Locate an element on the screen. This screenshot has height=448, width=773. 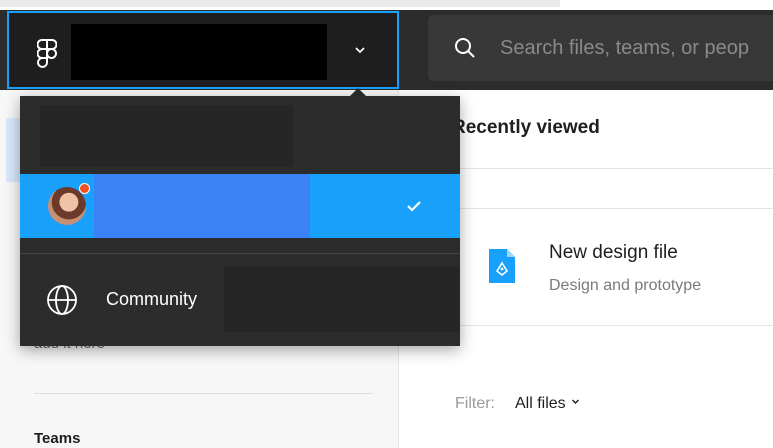
menu-item-community: Community is located at coordinates (240, 300).